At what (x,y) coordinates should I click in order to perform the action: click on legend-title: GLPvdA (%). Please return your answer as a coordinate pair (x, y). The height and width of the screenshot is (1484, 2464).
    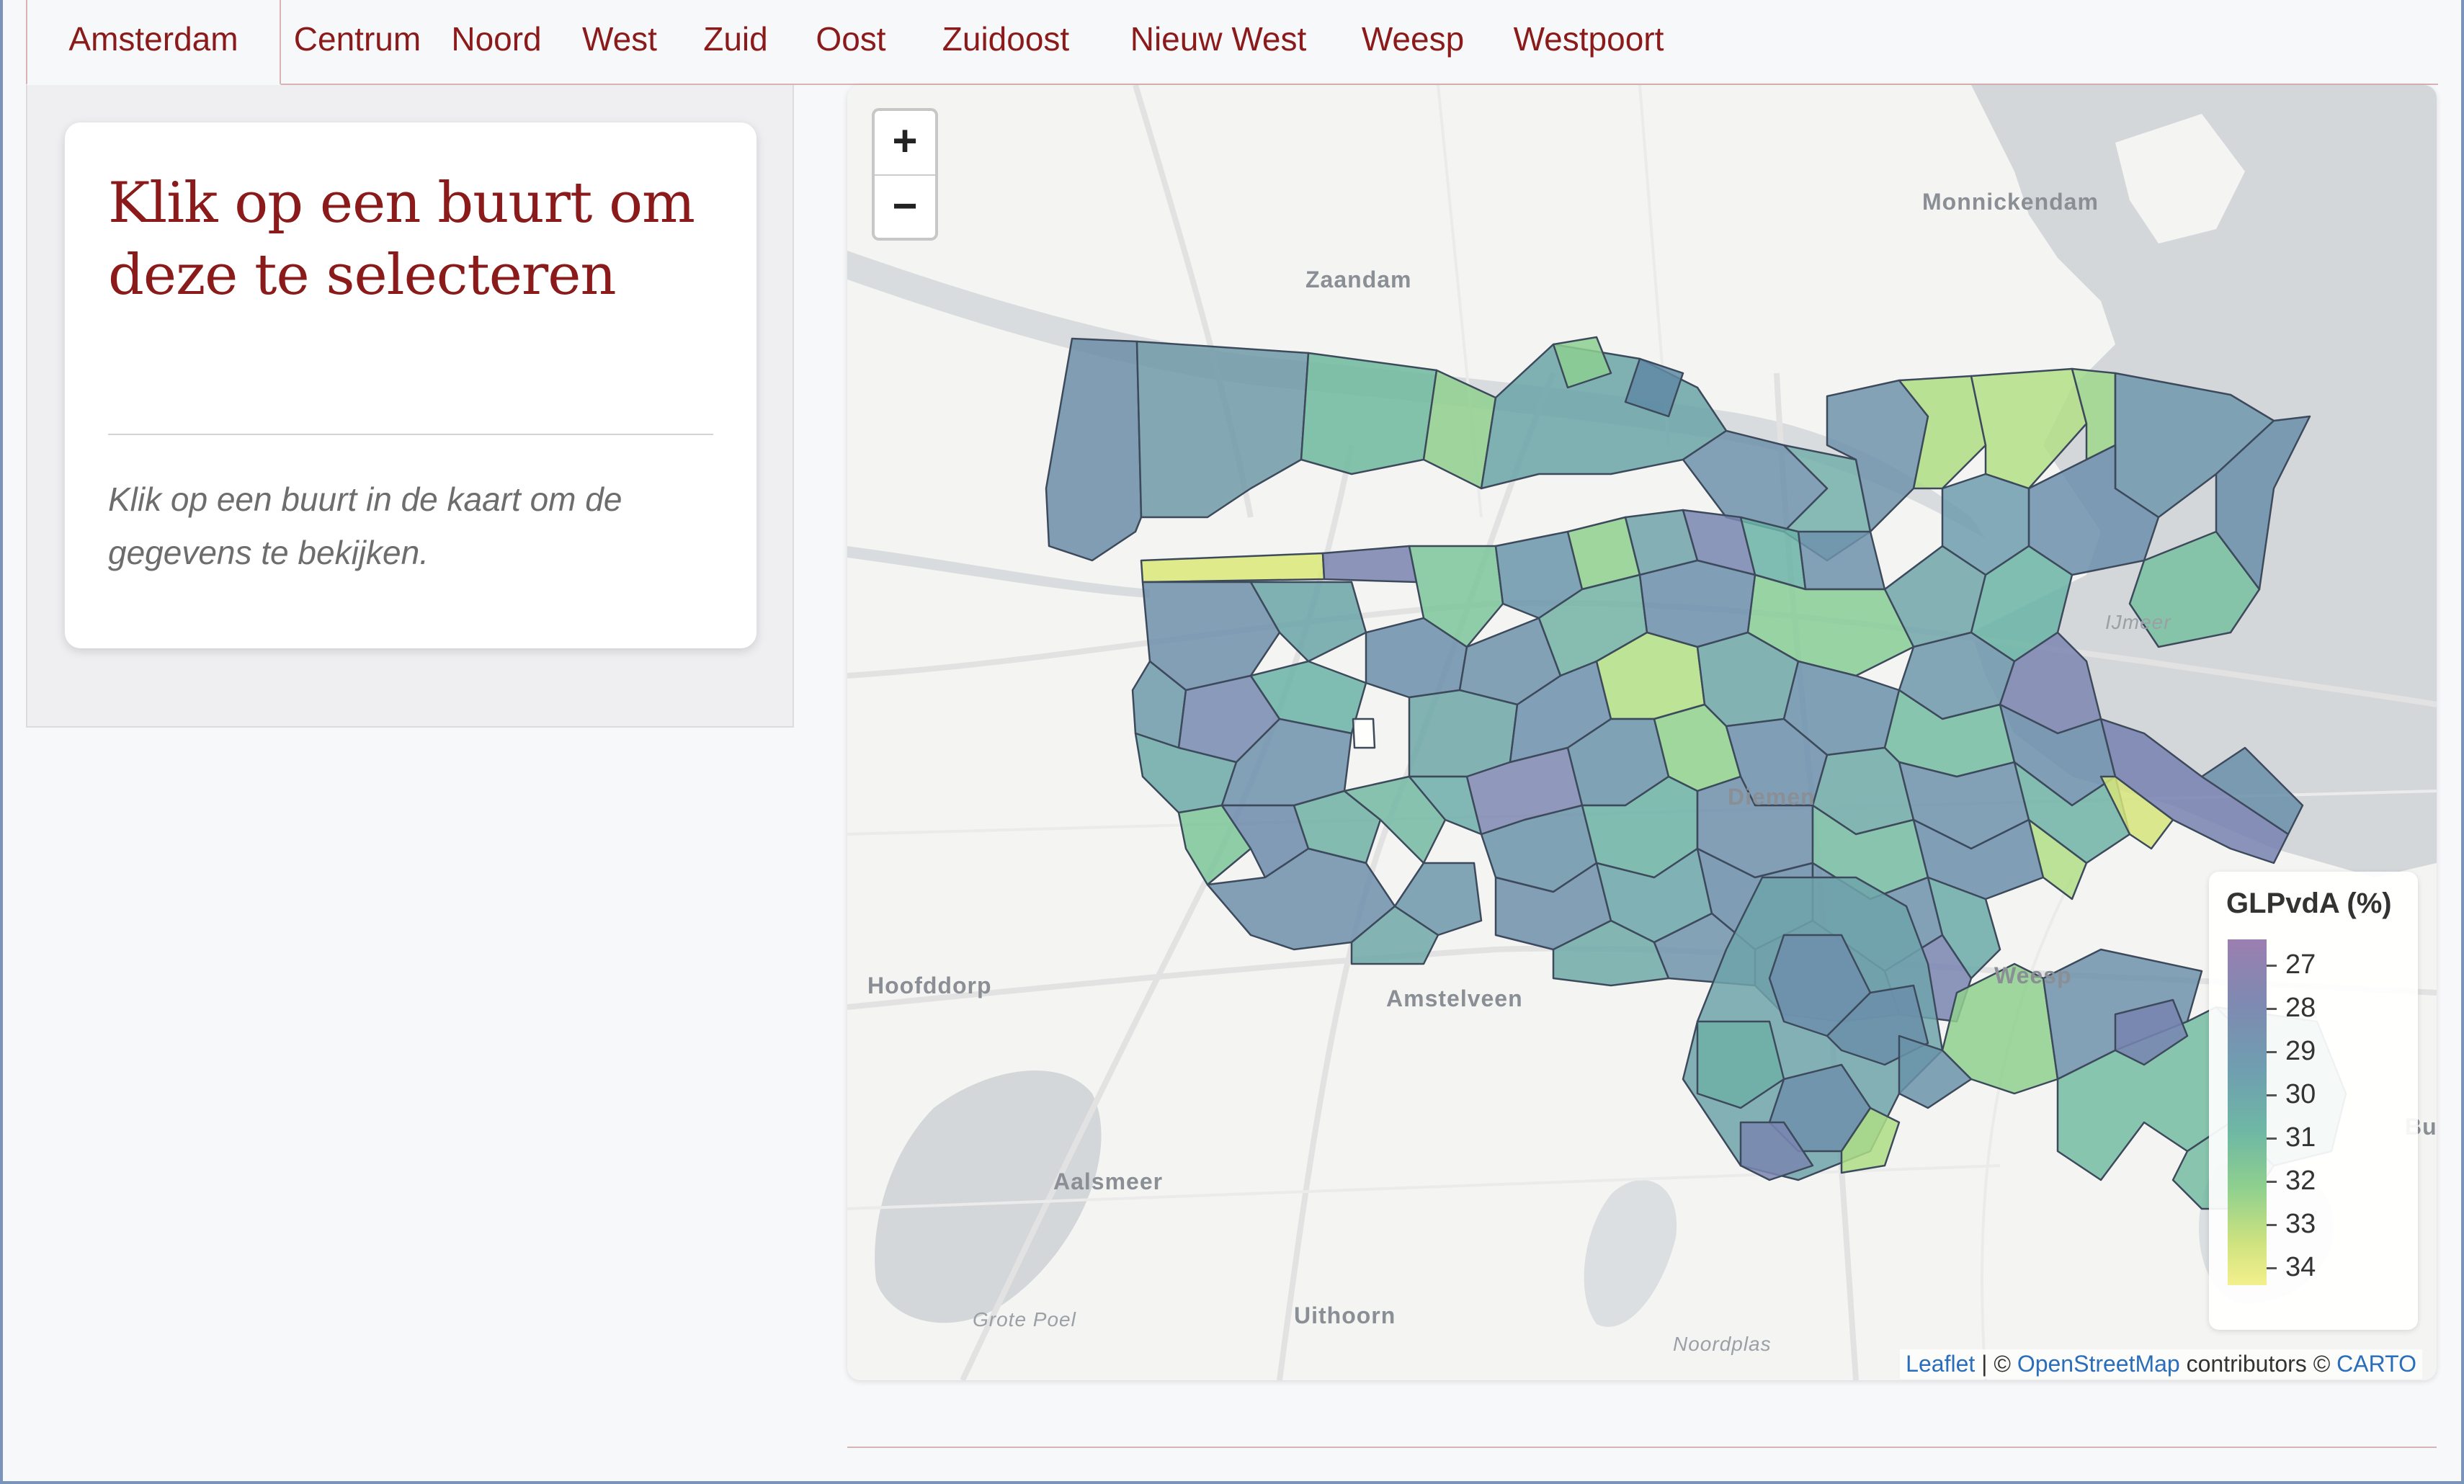
    Looking at the image, I should click on (2309, 904).